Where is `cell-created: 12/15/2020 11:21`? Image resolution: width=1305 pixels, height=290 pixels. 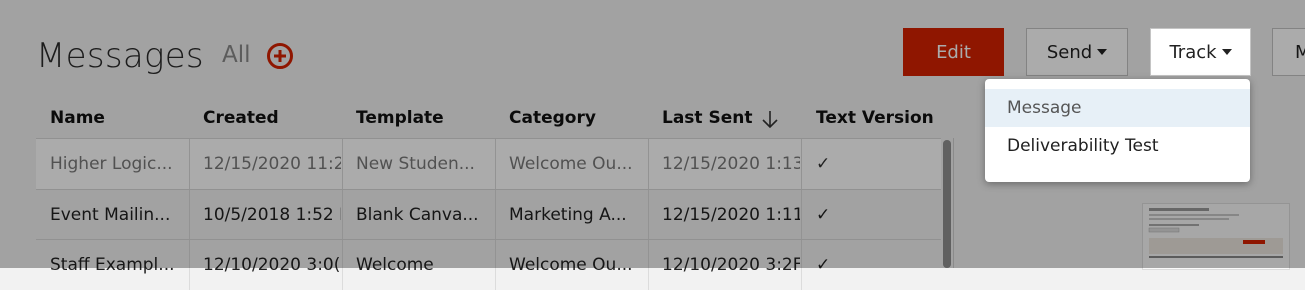
cell-created: 12/15/2020 11:21 is located at coordinates (272, 164).